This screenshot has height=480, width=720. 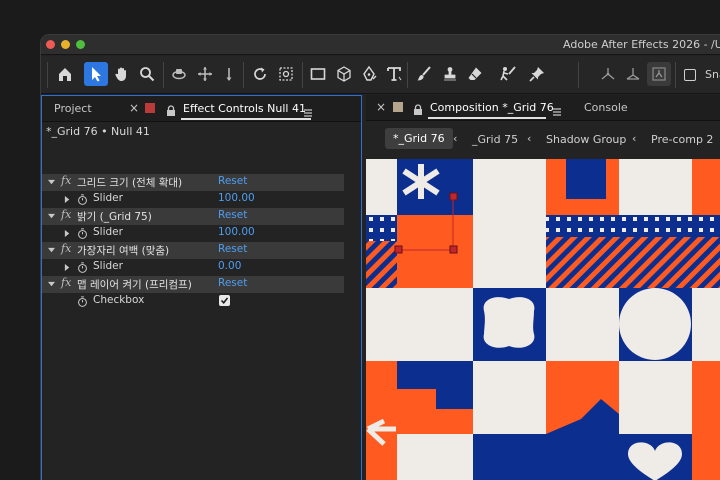 What do you see at coordinates (65, 74) in the screenshot?
I see `home-icon` at bounding box center [65, 74].